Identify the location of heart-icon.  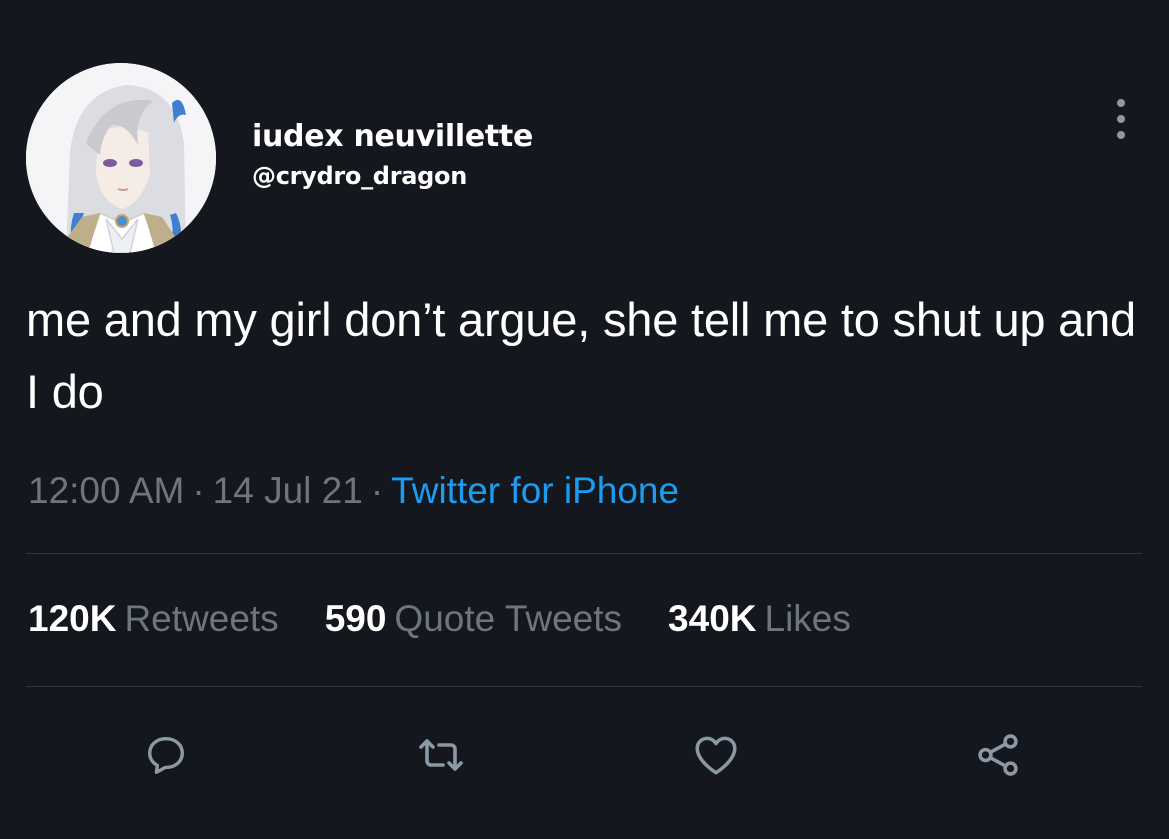
(716, 755).